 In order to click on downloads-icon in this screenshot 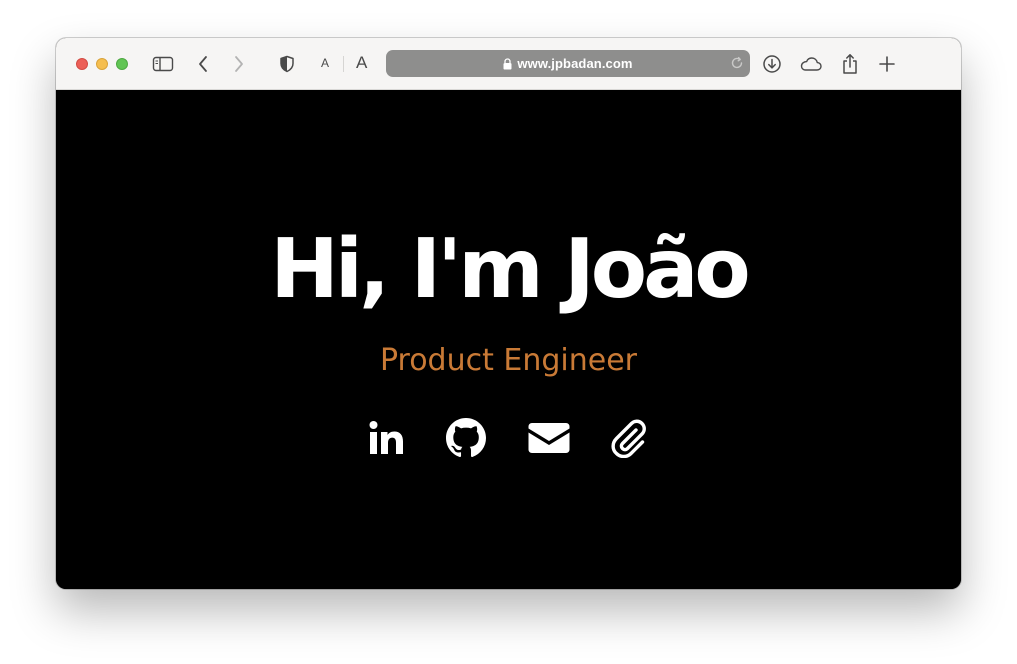, I will do `click(772, 64)`.